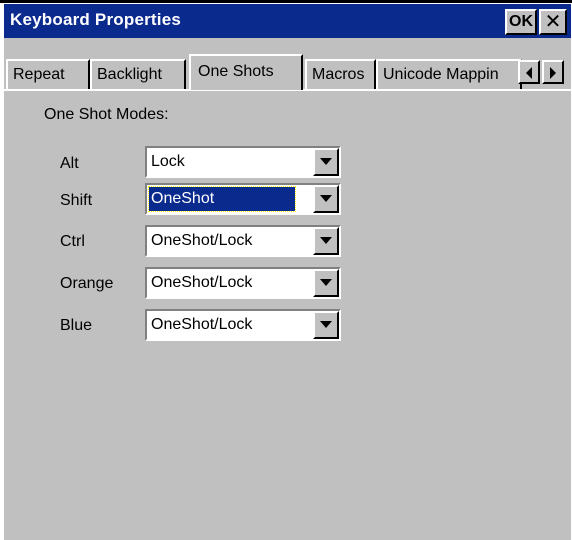 The image size is (572, 540). What do you see at coordinates (521, 22) in the screenshot?
I see `ok-button: OK` at bounding box center [521, 22].